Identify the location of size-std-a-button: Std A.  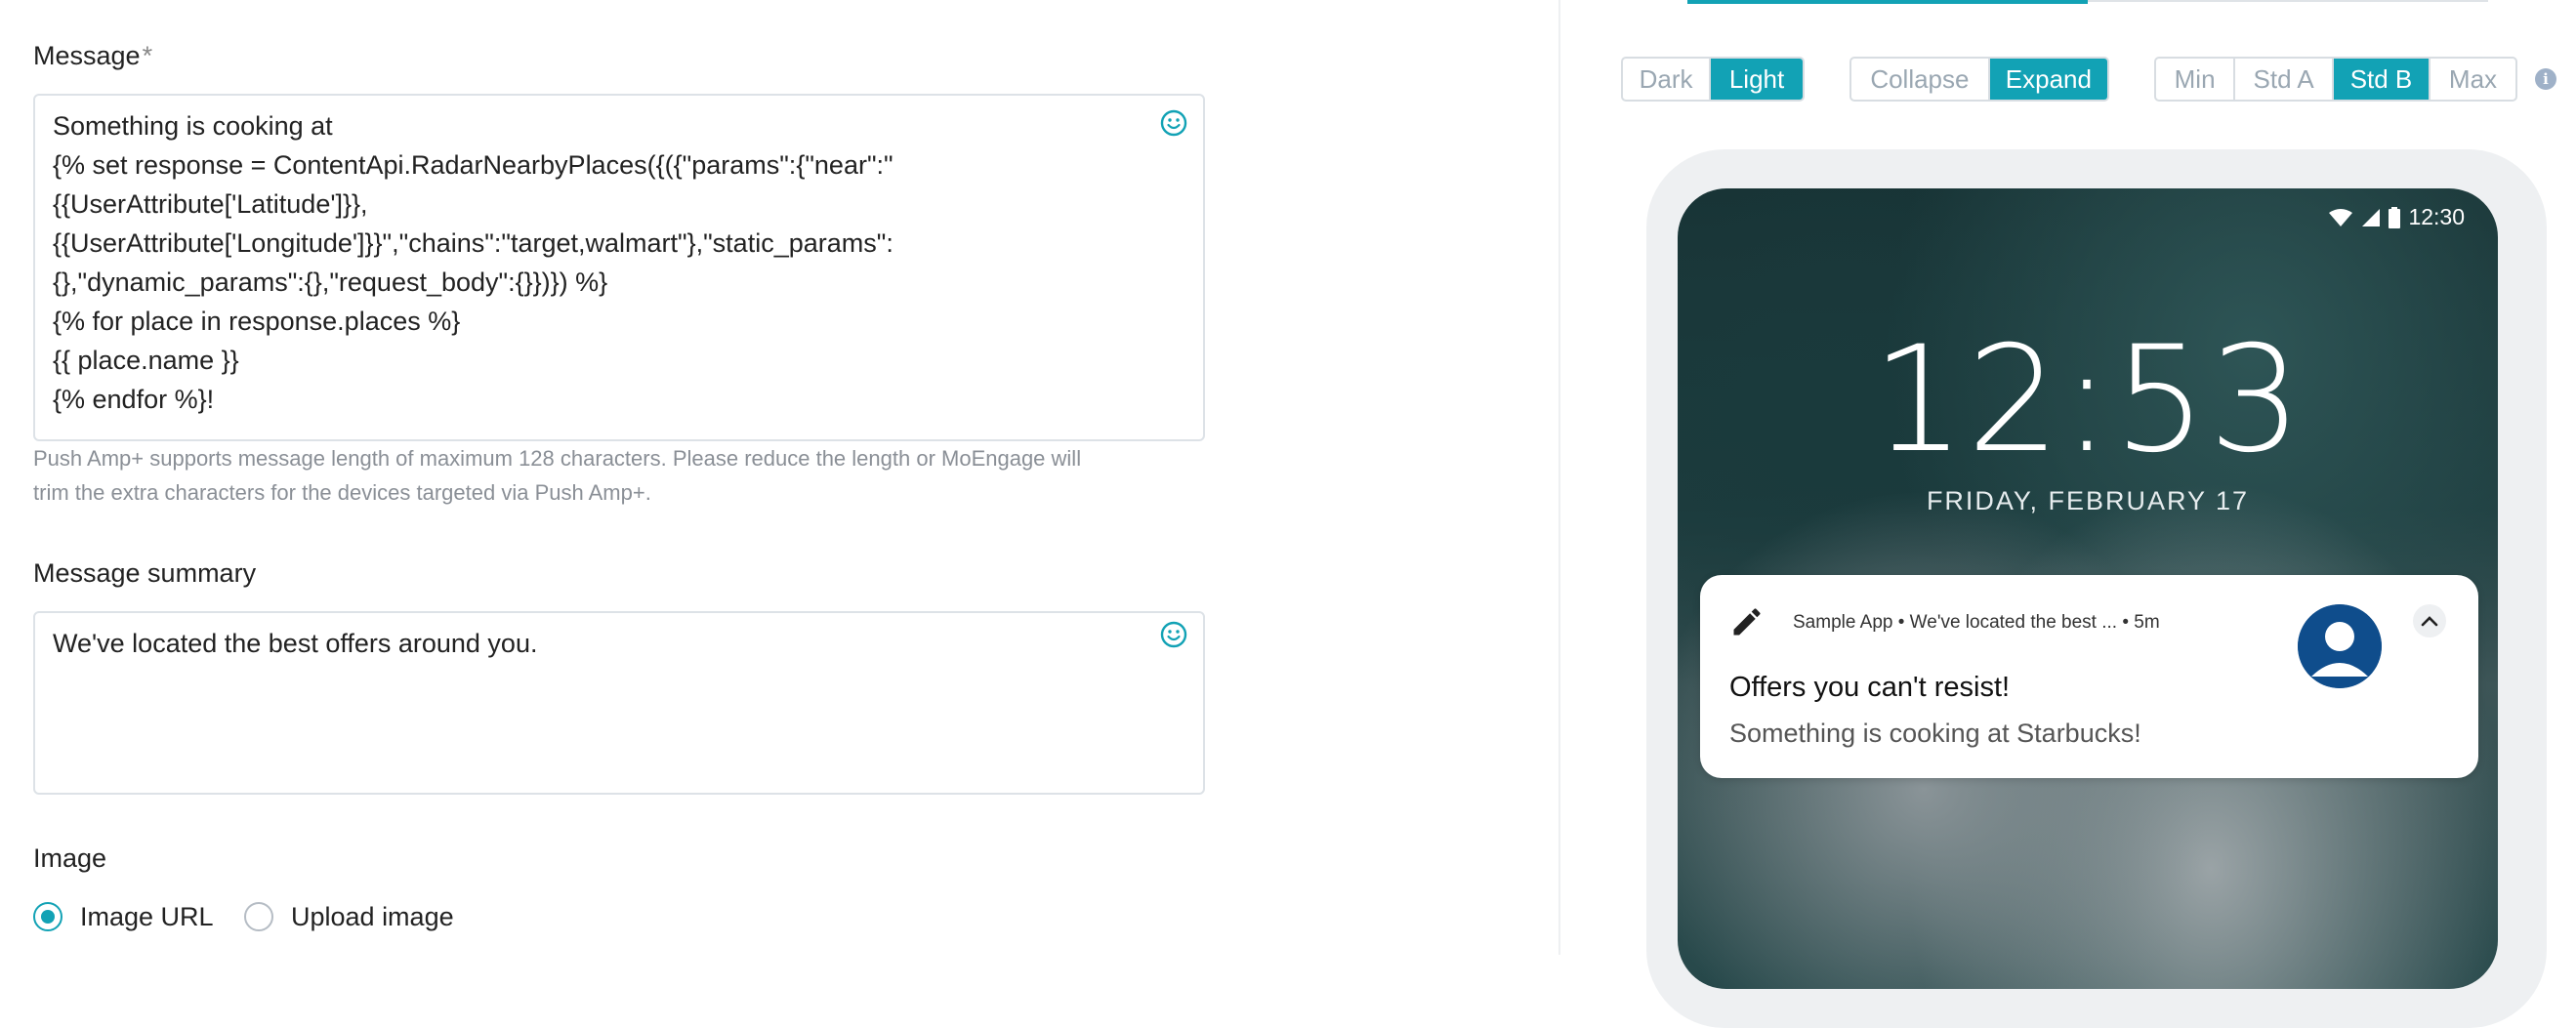
(2285, 79).